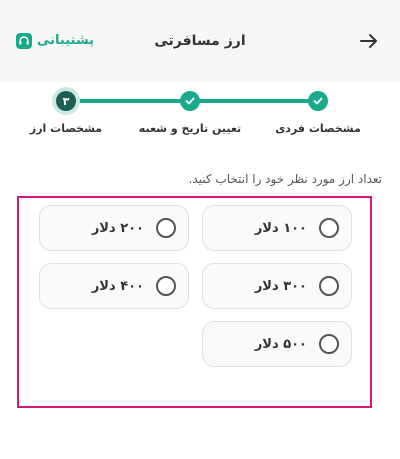 Image resolution: width=400 pixels, height=459 pixels. What do you see at coordinates (280, 344) in the screenshot?
I see `option-label: ۵۰۰ دلار` at bounding box center [280, 344].